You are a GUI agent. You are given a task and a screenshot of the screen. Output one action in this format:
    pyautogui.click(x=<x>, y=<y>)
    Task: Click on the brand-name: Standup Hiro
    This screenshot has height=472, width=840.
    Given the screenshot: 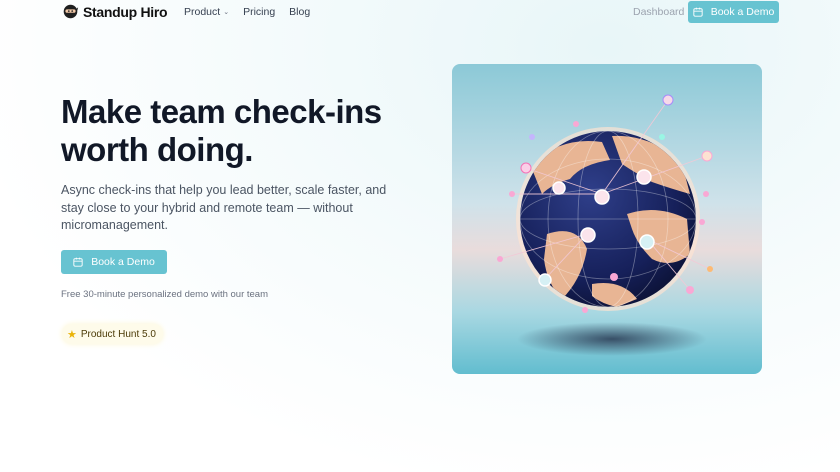 What is the action you would take?
    pyautogui.click(x=125, y=11)
    